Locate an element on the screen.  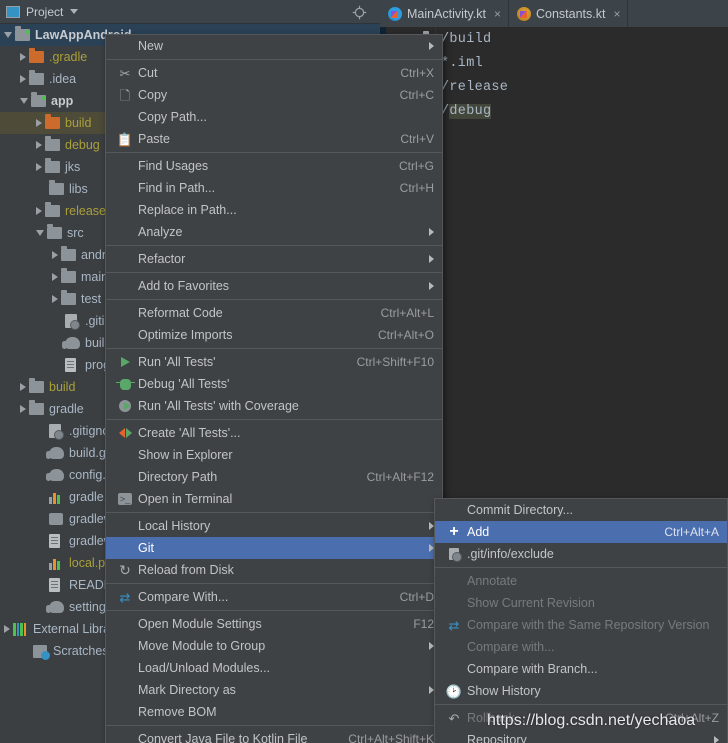
project-toolwindow-header: Project is located at coordinates (190, 12).